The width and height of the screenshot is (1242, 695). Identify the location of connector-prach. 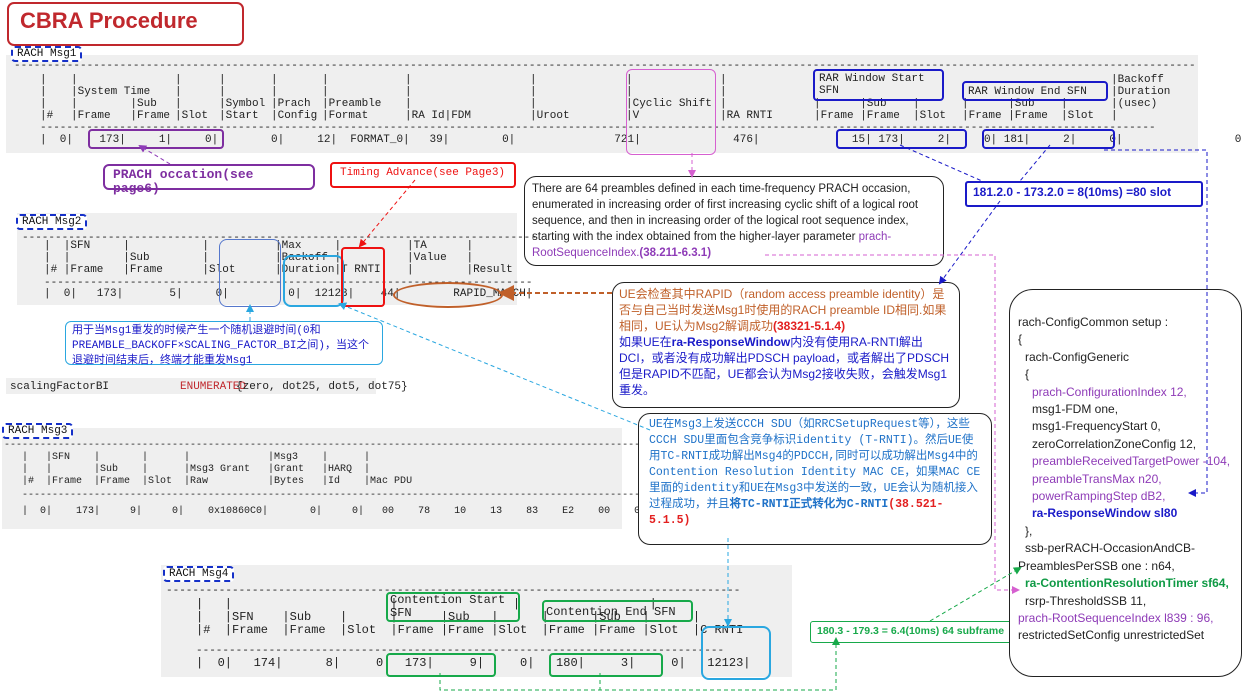
(154, 154).